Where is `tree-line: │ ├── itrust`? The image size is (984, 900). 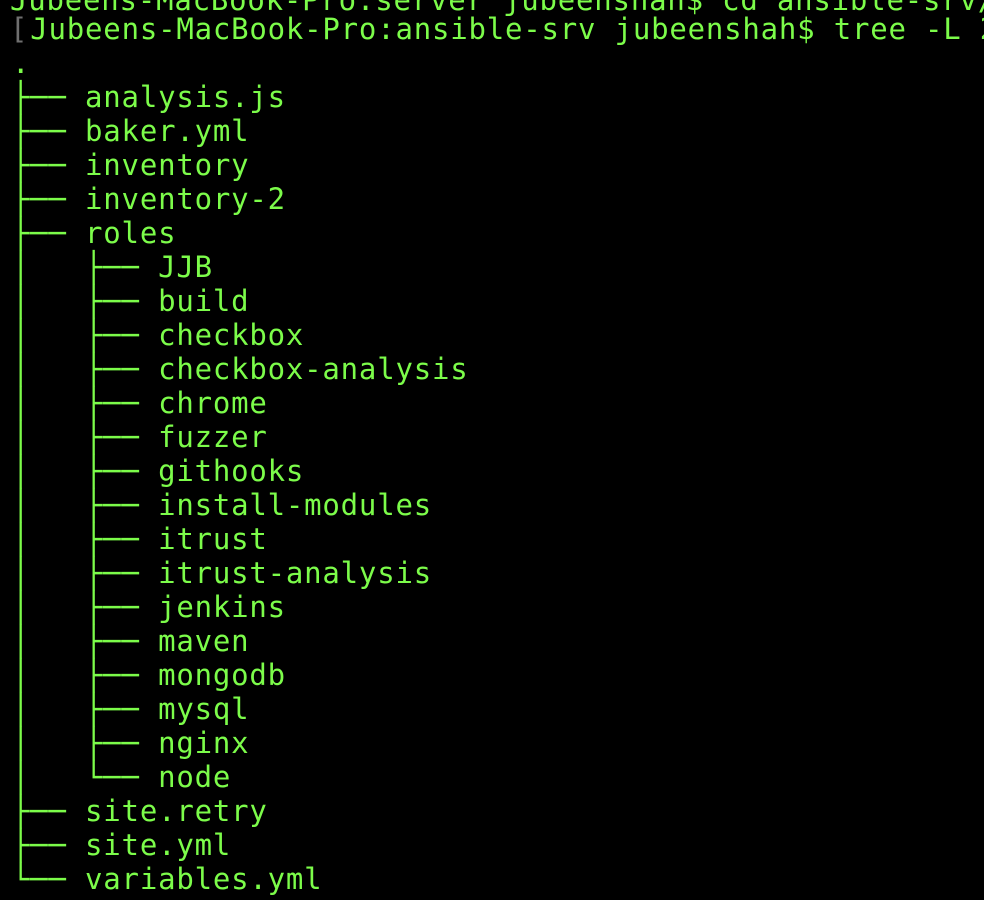
tree-line: │ ├── itrust is located at coordinates (140, 539).